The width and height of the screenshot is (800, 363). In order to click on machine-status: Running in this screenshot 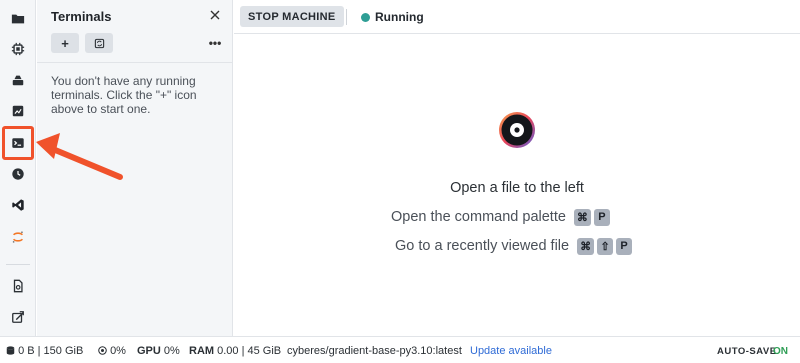, I will do `click(399, 17)`.